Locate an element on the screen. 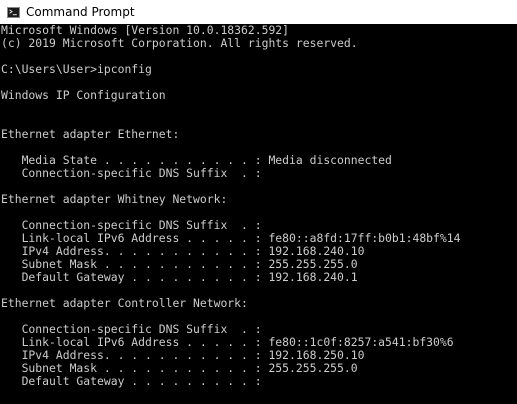 The height and width of the screenshot is (404, 517). console-line: C:\Users\User>ipconfig is located at coordinates (76, 69).